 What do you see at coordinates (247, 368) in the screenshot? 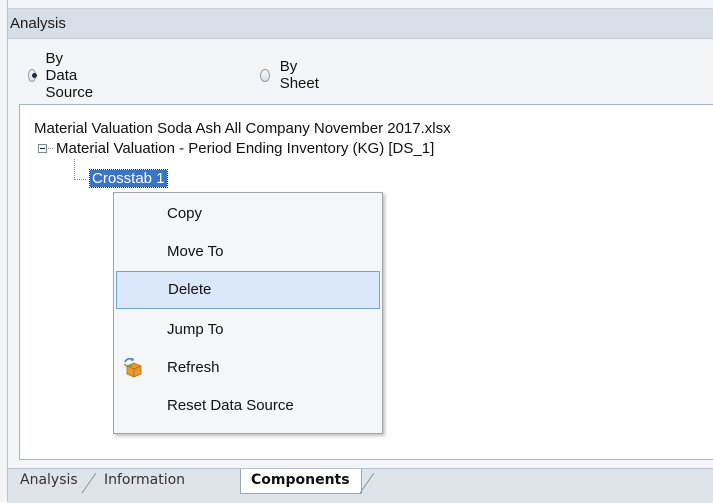
I see `menu-item-refresh: Refresh` at bounding box center [247, 368].